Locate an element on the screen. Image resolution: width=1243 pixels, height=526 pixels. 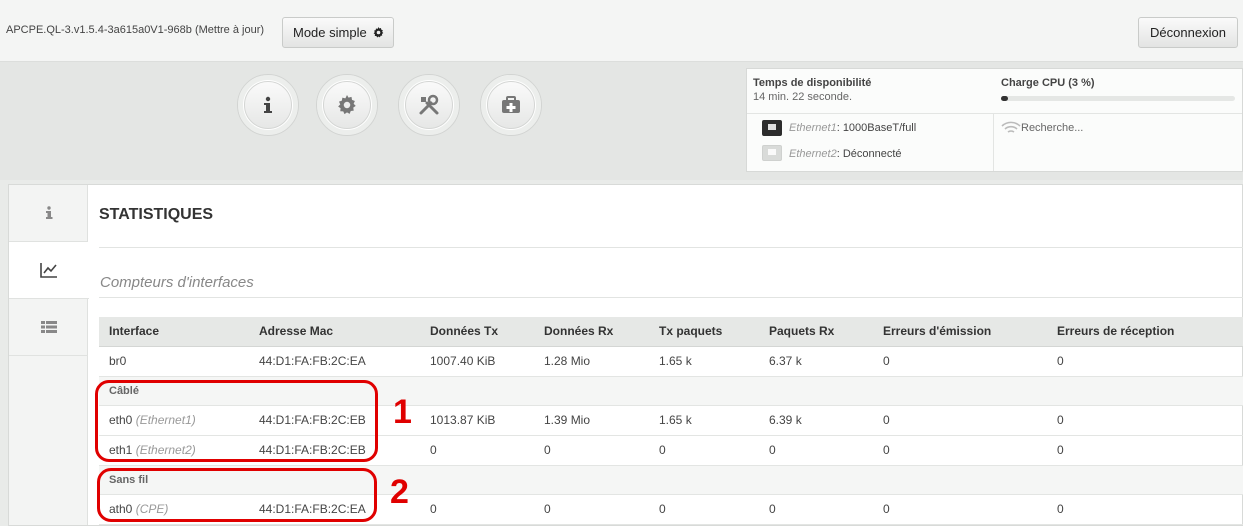
column-header: Paquets Rx is located at coordinates (816, 332).